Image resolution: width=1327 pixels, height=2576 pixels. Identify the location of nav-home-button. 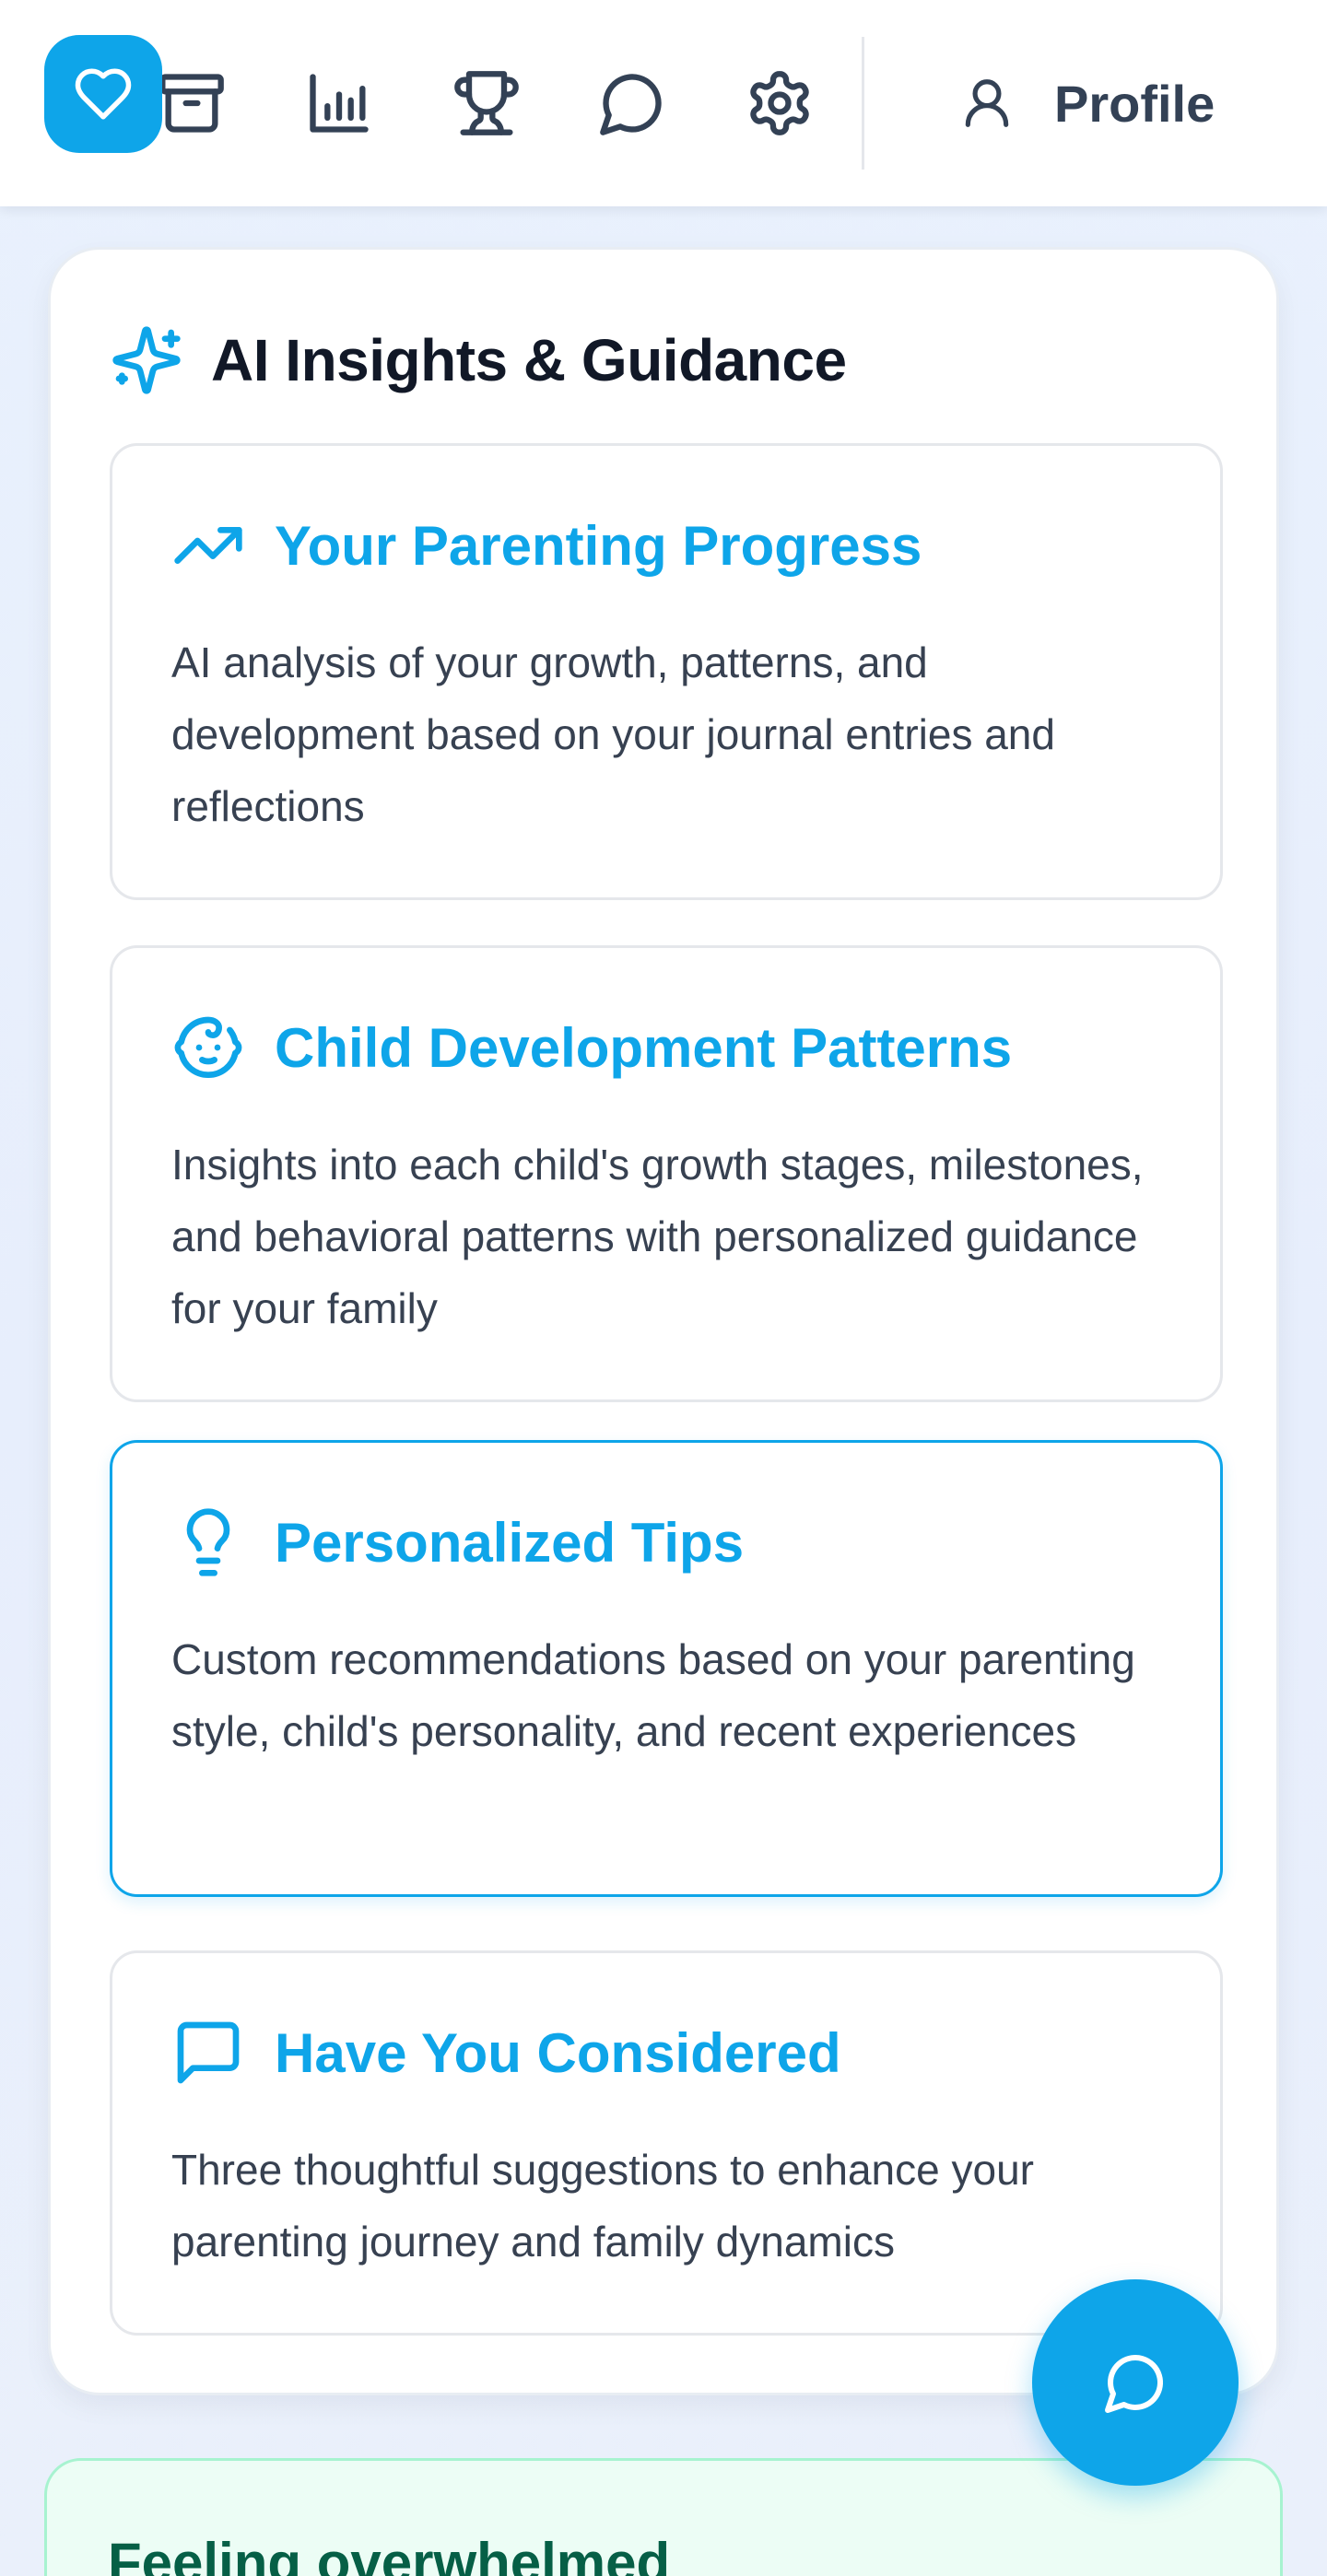
(103, 94).